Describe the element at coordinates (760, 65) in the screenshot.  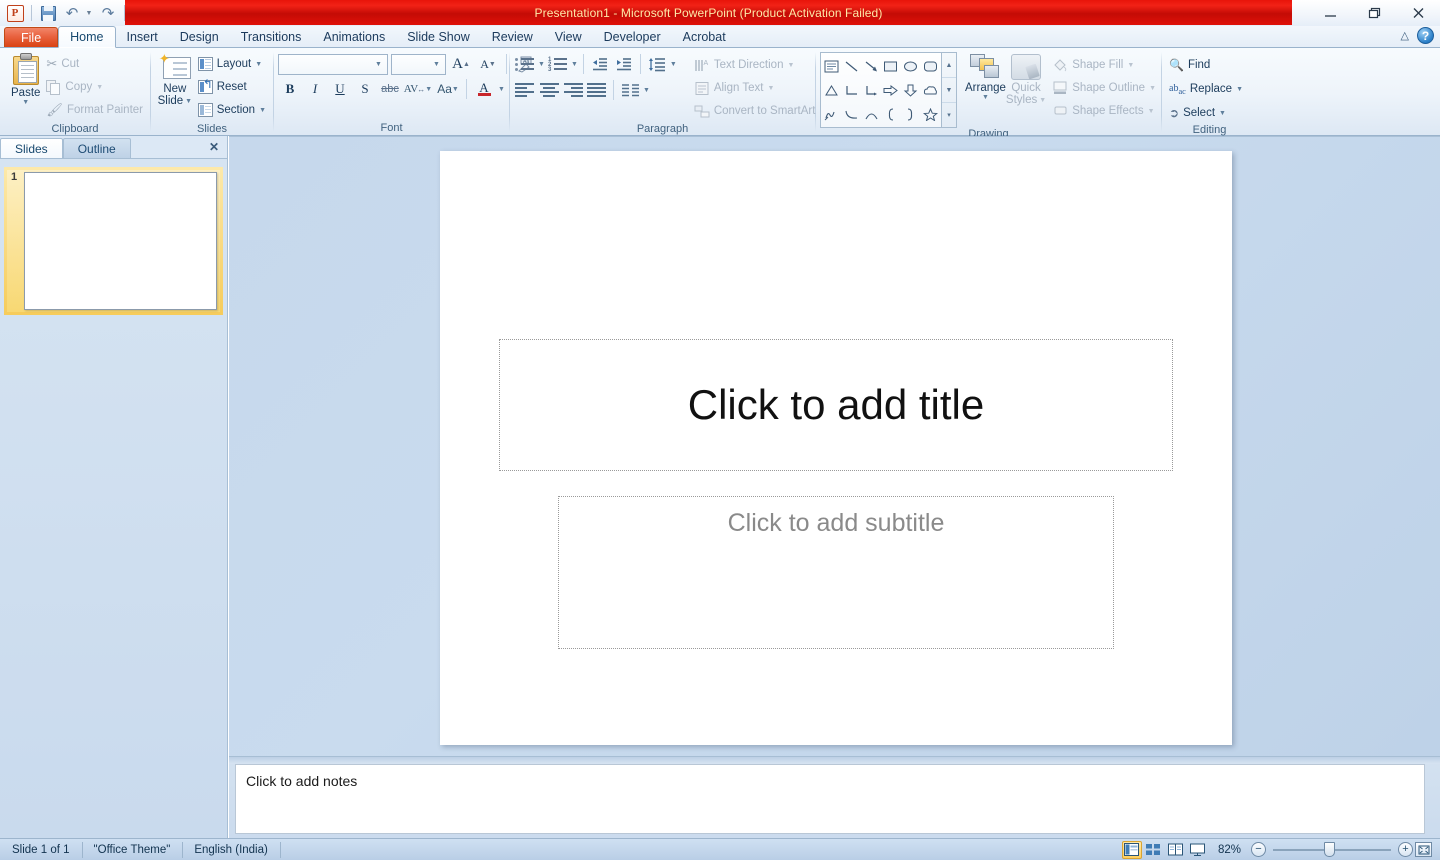
I see `text-direction-button: A Text Direction ▼` at that location.